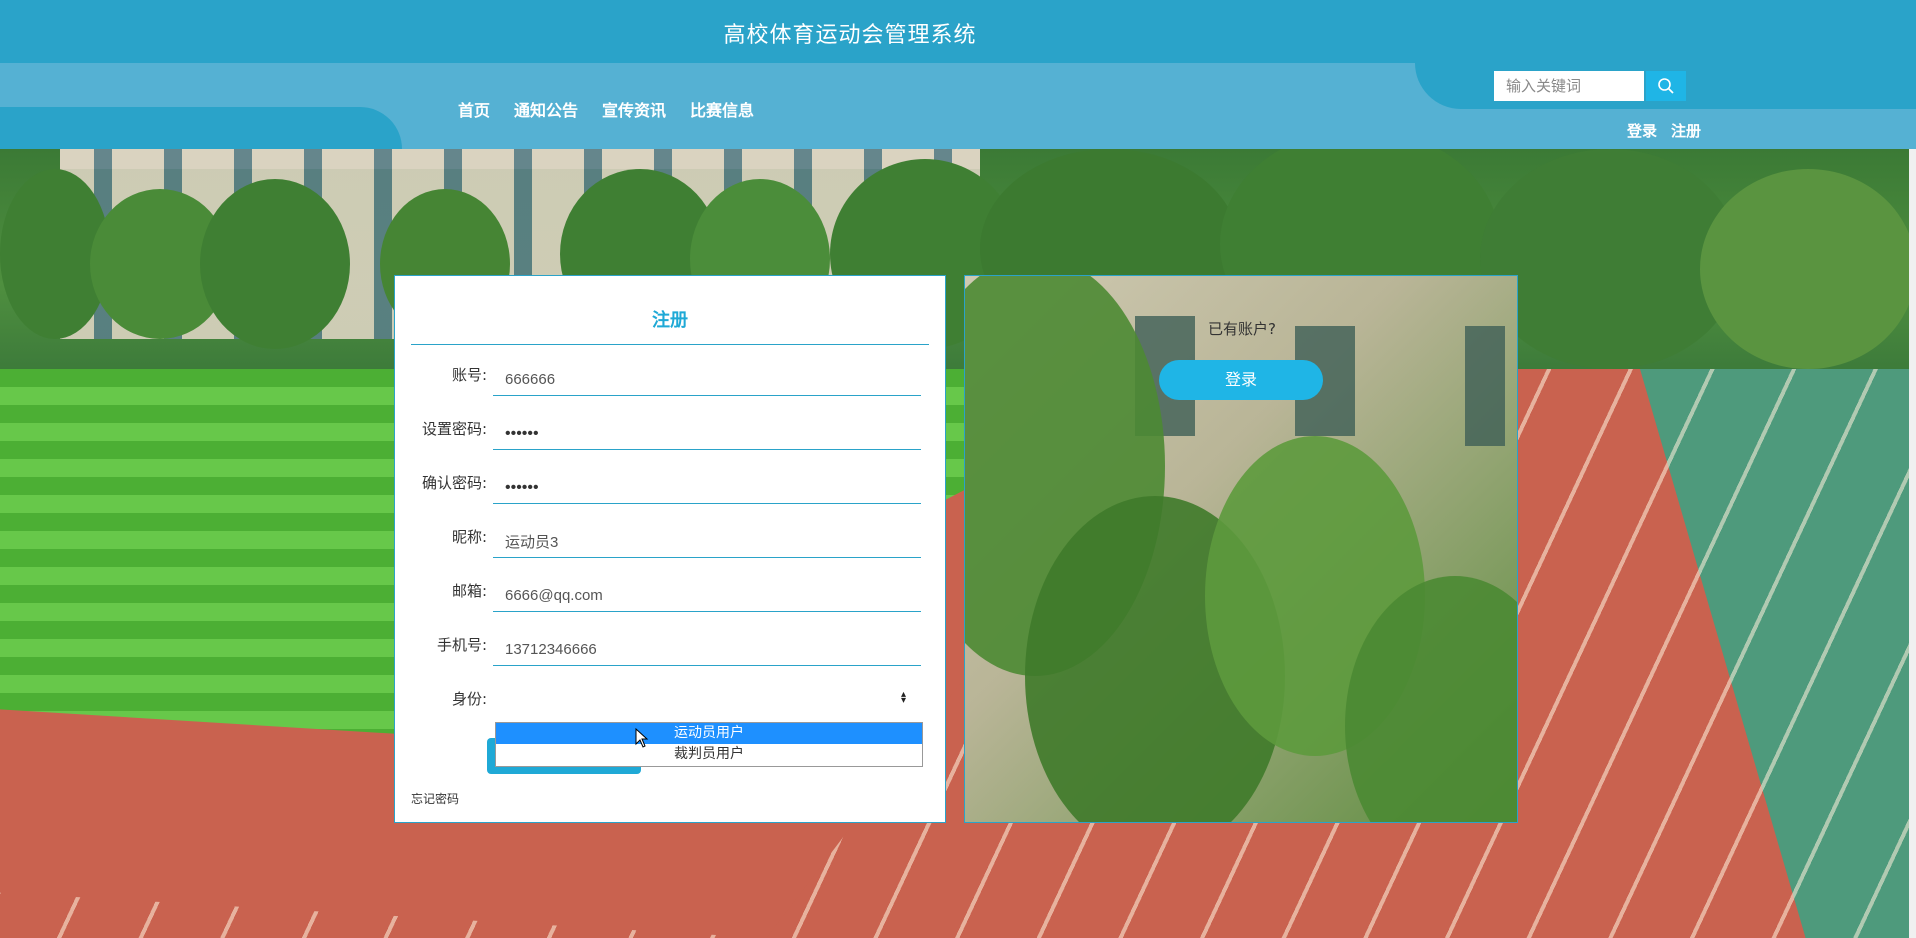  Describe the element at coordinates (1241, 380) in the screenshot. I see `login-button: 登录` at that location.